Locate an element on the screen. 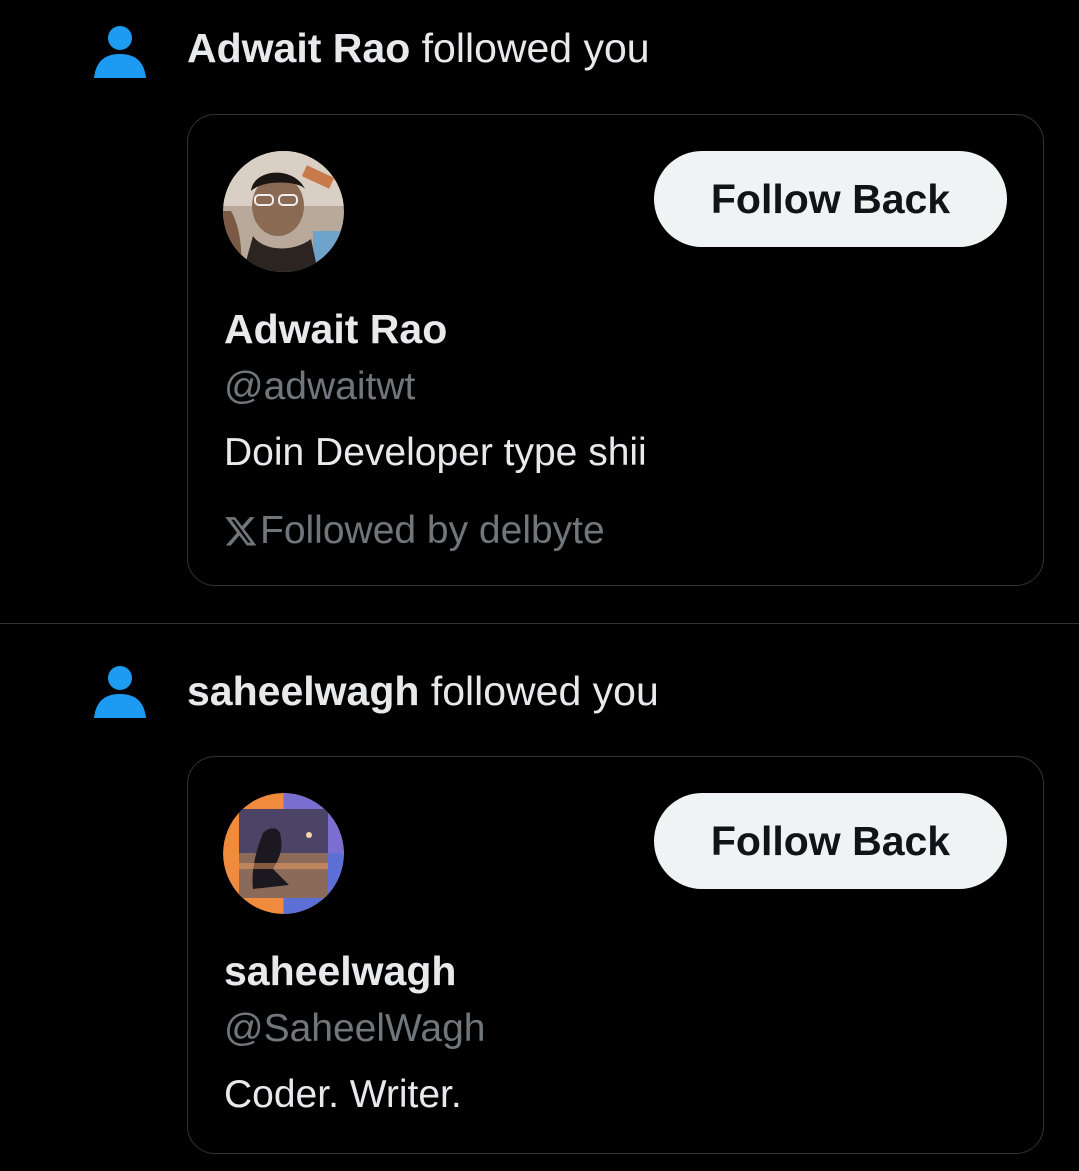 The image size is (1079, 1171). actor-name: saheelwagh is located at coordinates (303, 691).